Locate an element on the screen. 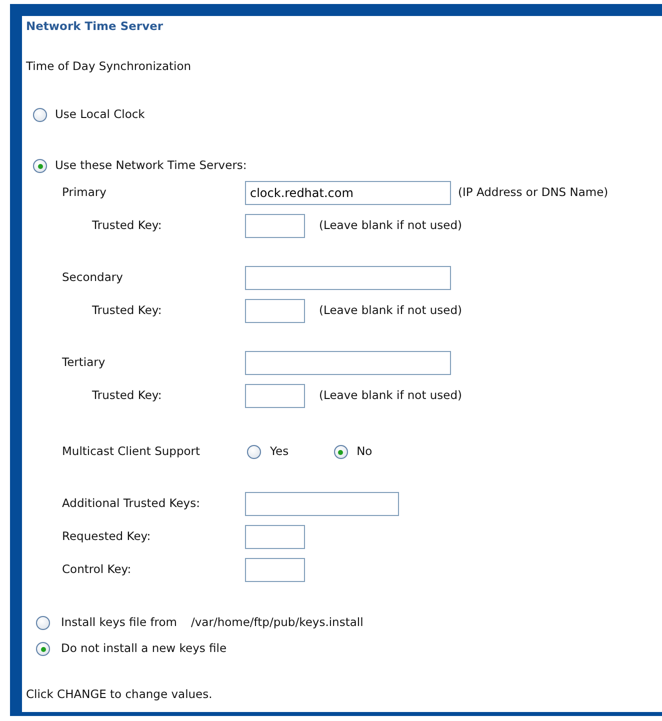  option-label: Use these Network Time Servers: is located at coordinates (151, 165).